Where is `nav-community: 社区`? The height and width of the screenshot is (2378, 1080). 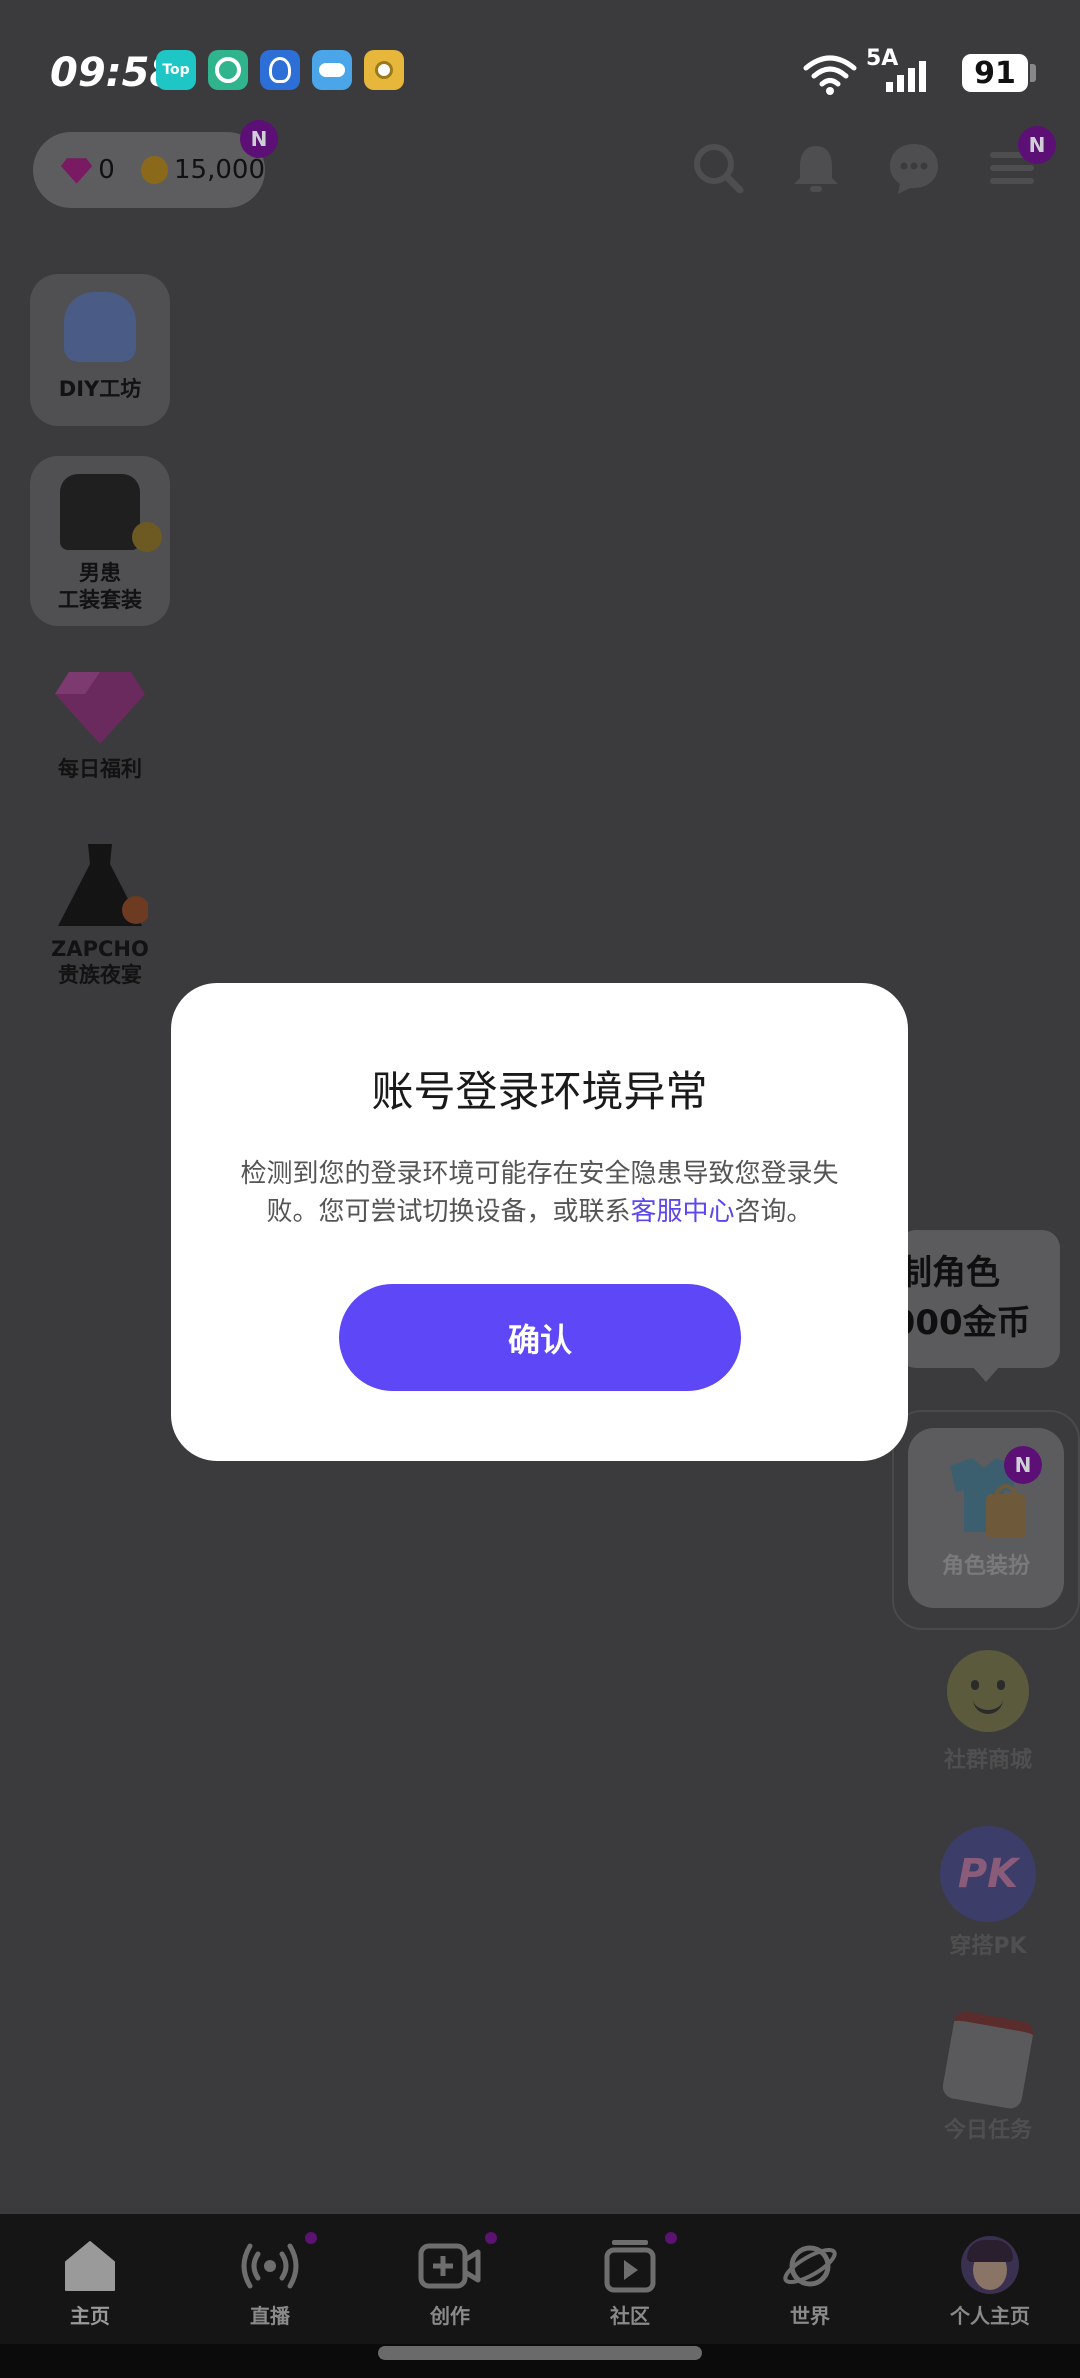
nav-community: 社区 is located at coordinates (630, 2279).